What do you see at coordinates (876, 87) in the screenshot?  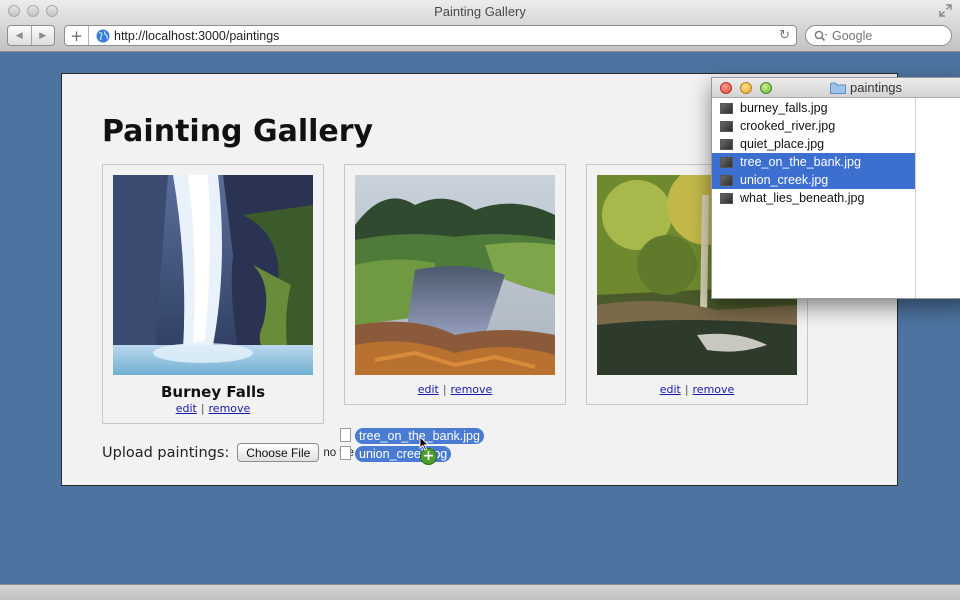 I see `finder-title-text: paintings` at bounding box center [876, 87].